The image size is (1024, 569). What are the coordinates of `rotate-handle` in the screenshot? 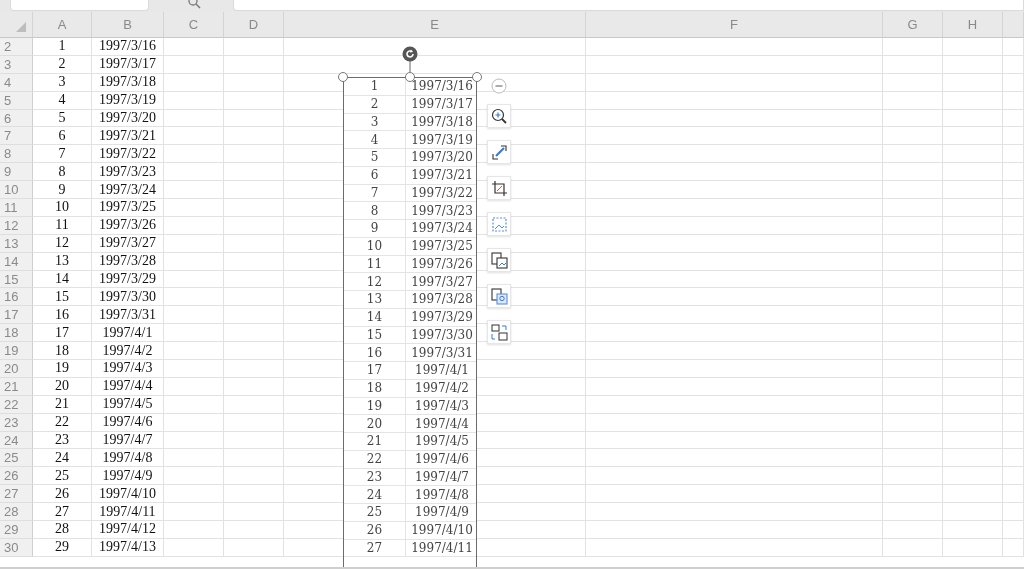 It's located at (410, 59).